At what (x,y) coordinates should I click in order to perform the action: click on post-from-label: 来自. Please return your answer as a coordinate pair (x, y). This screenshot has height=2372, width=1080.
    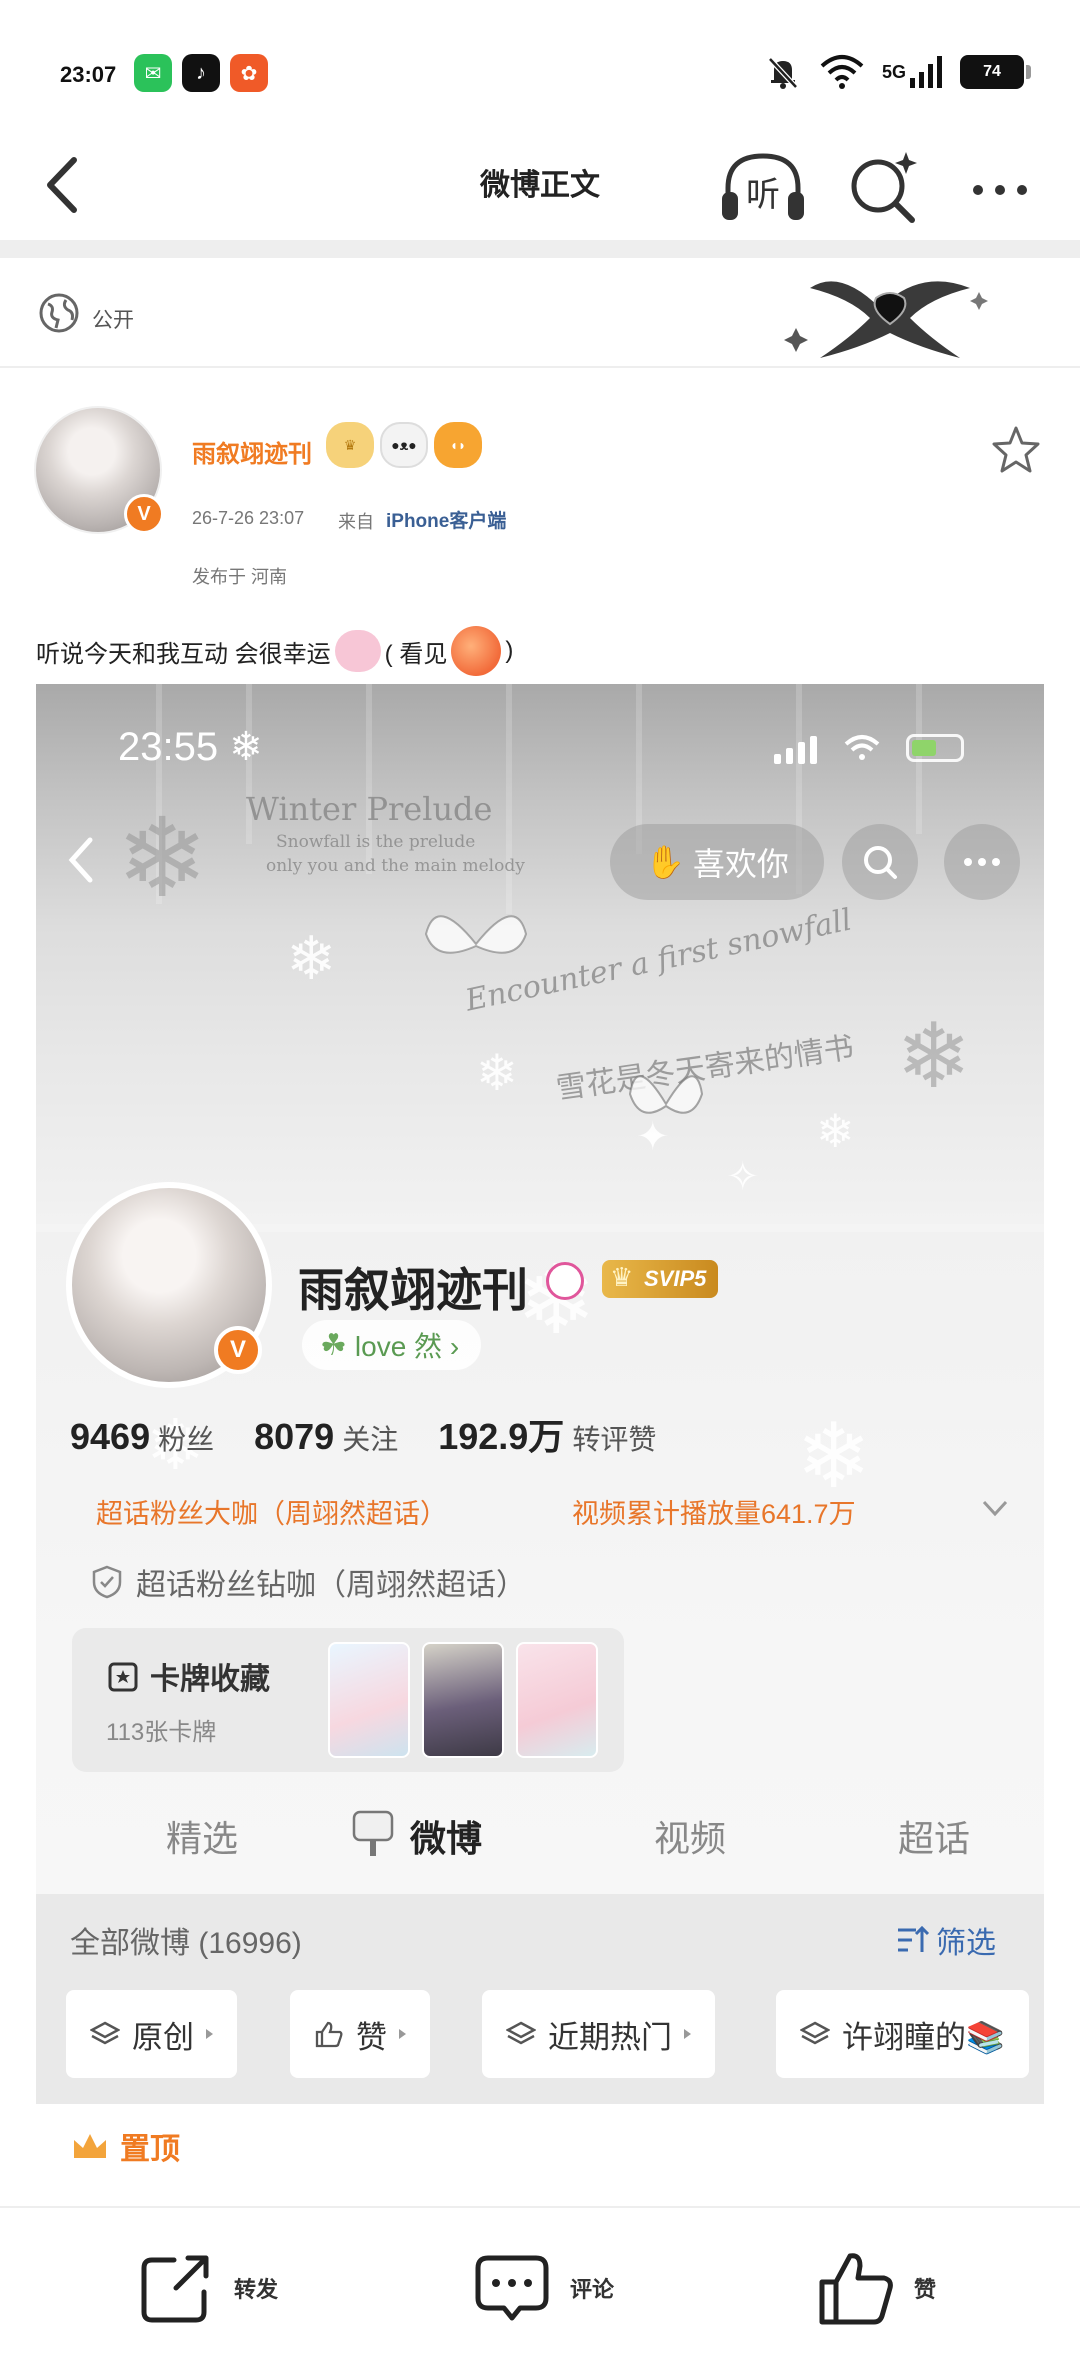
    Looking at the image, I should click on (356, 522).